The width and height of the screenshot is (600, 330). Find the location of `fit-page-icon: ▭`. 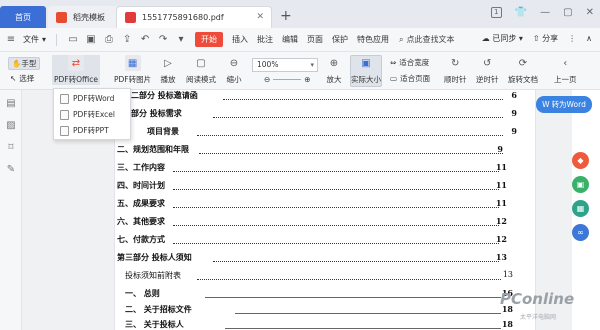

fit-page-icon: ▭ is located at coordinates (394, 78).